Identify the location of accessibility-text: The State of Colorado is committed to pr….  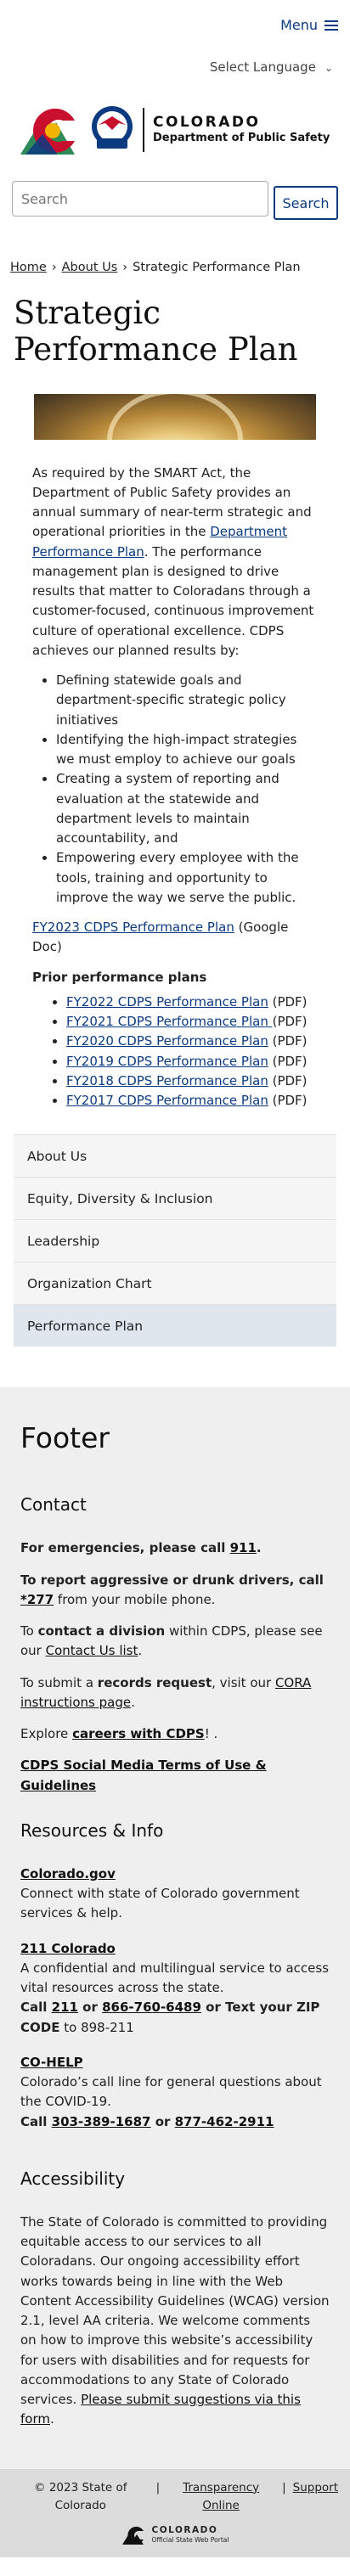
(175, 2320).